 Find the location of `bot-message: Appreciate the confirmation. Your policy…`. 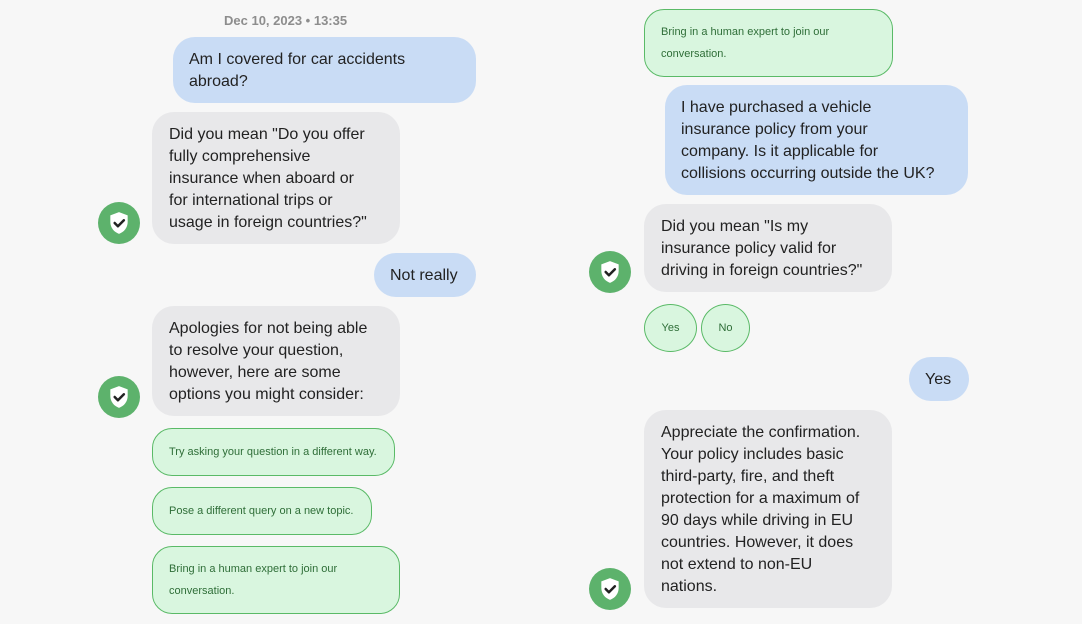

bot-message: Appreciate the confirmation. Your policy… is located at coordinates (768, 509).